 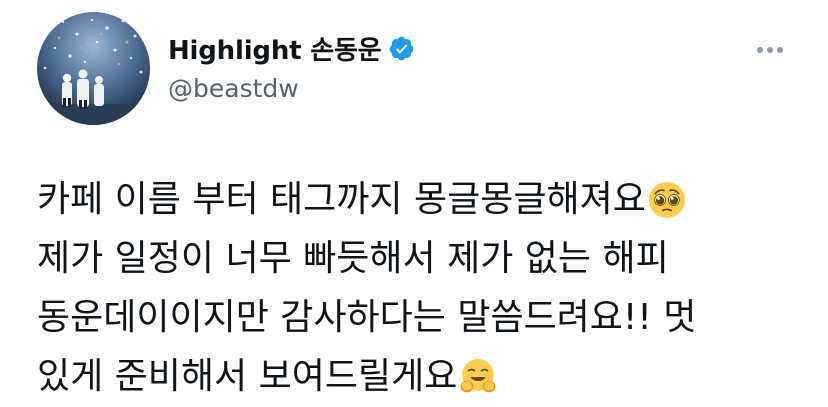 I want to click on more-options-button, so click(x=770, y=50).